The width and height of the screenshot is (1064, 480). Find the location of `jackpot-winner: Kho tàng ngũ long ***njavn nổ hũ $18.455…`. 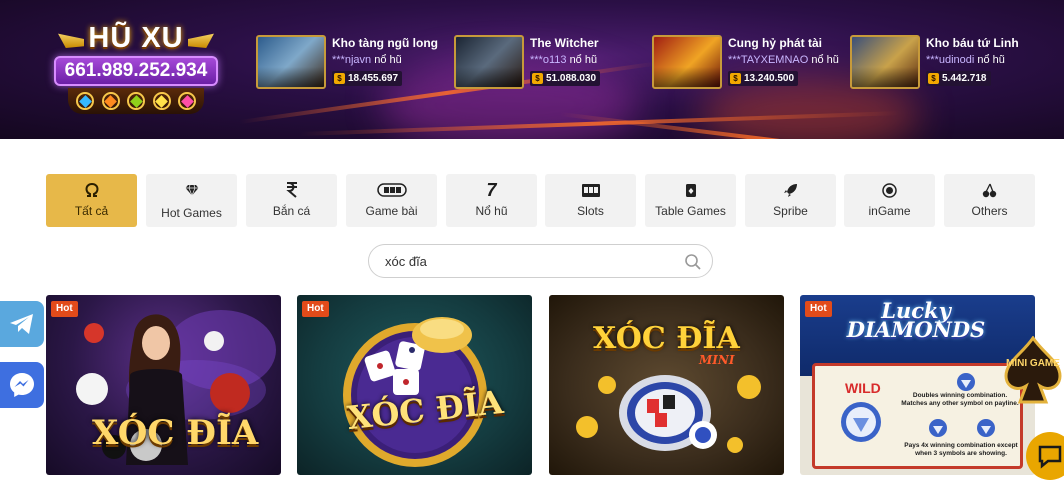

jackpot-winner: Kho tàng ngũ long ***njavn nổ hũ $18.455… is located at coordinates (353, 62).